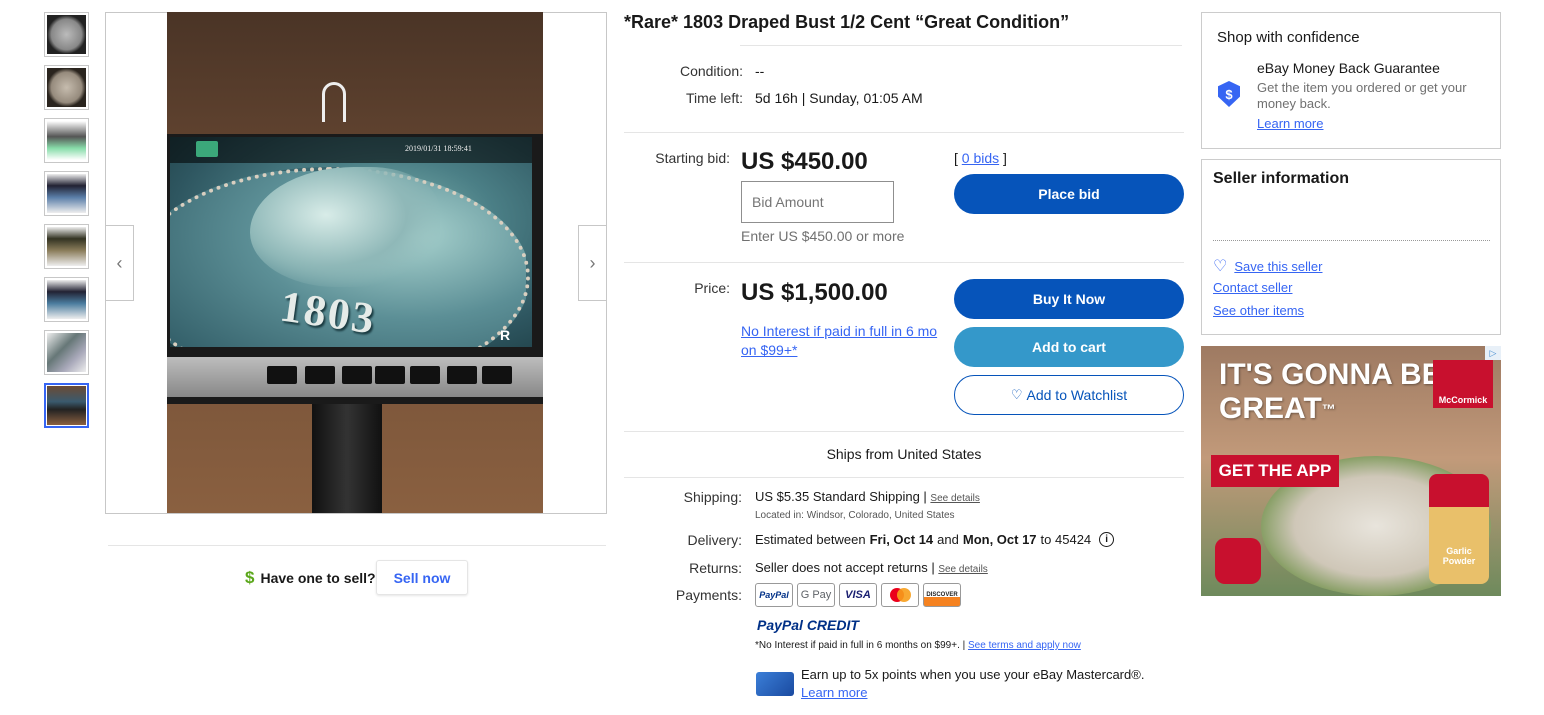 The width and height of the screenshot is (1544, 715). I want to click on save-seller-link: Save this seller, so click(1278, 266).